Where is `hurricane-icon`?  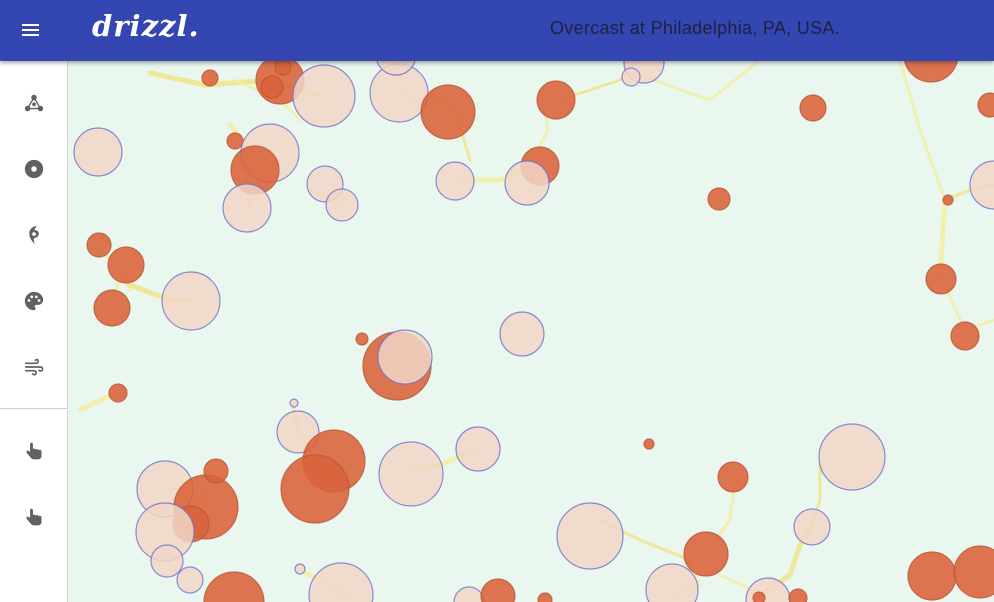 hurricane-icon is located at coordinates (33, 235).